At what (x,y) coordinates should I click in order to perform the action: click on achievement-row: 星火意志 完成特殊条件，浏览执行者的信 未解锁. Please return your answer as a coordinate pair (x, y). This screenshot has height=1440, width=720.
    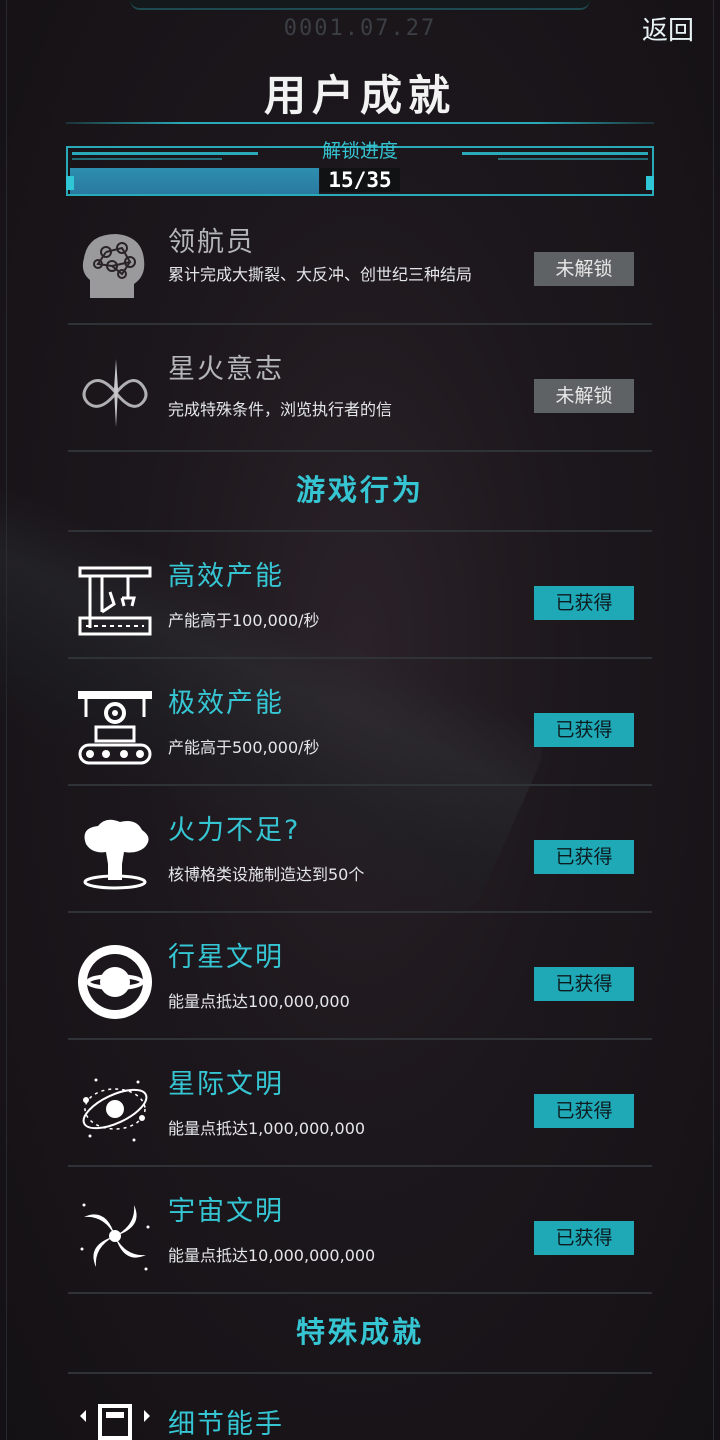
    Looking at the image, I should click on (360, 388).